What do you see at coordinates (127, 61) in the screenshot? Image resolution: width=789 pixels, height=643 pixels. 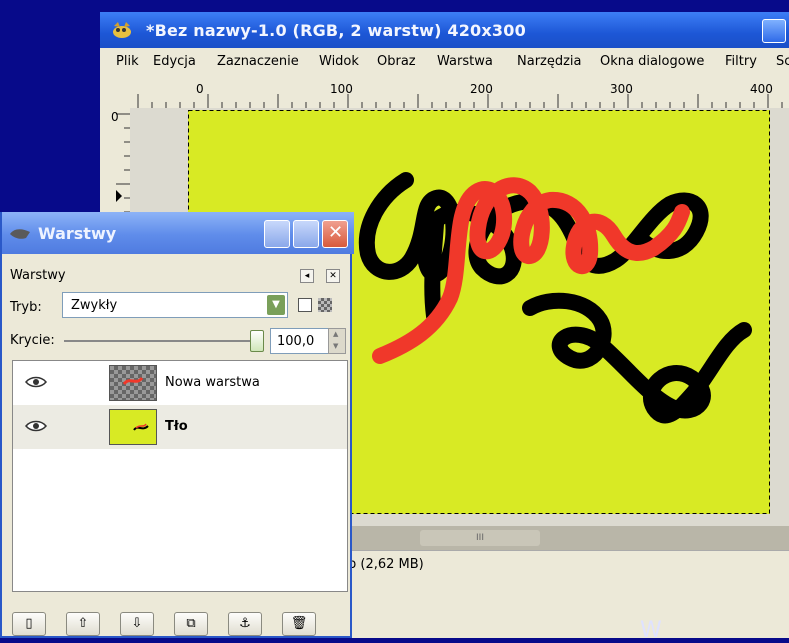 I see `menu-plik: Plik` at bounding box center [127, 61].